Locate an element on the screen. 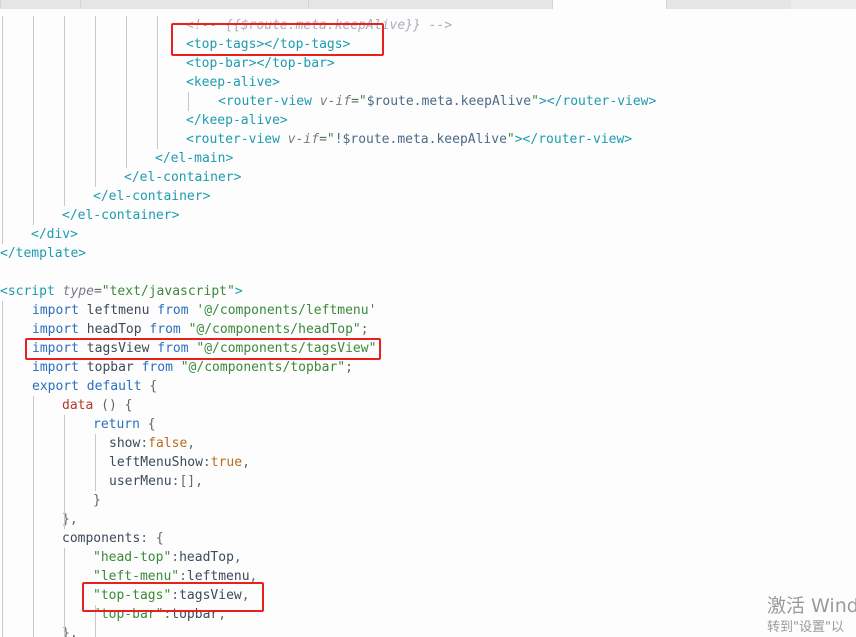 This screenshot has width=856, height=637. code-token: </keep-alive> is located at coordinates (237, 120).